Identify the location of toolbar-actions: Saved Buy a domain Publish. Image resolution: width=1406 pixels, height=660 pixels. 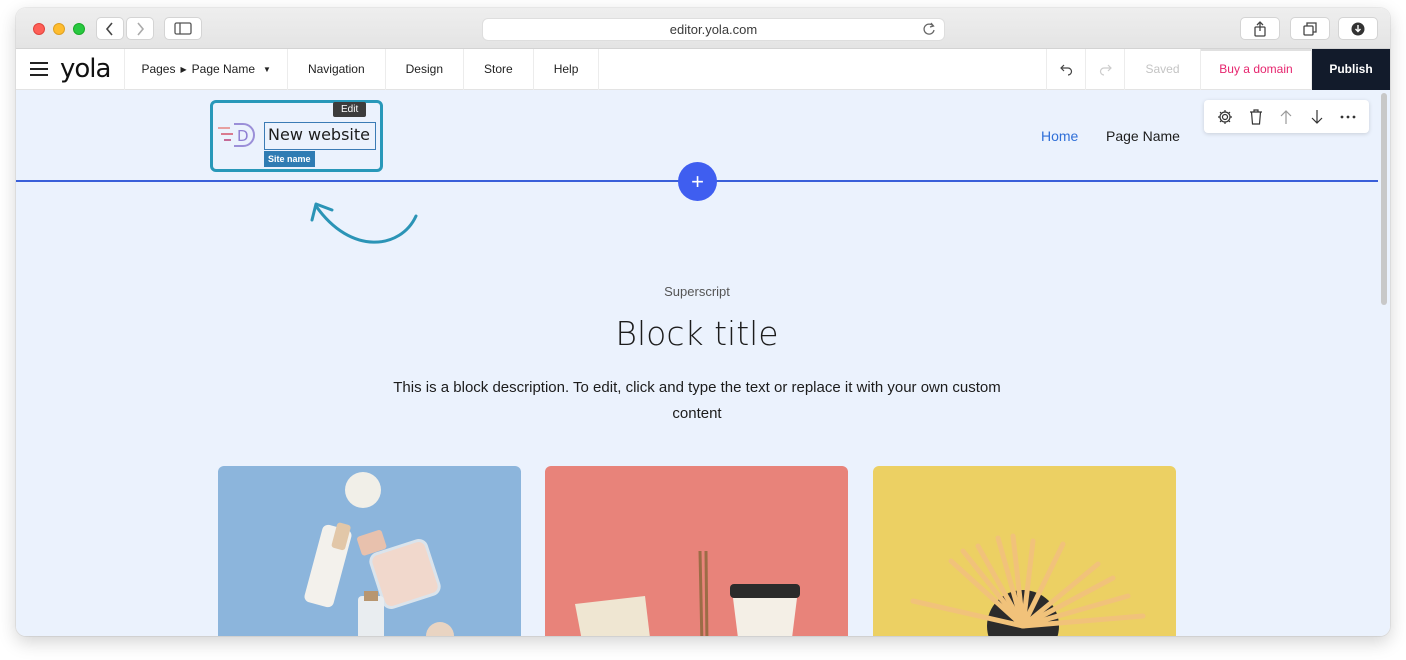
(1218, 69).